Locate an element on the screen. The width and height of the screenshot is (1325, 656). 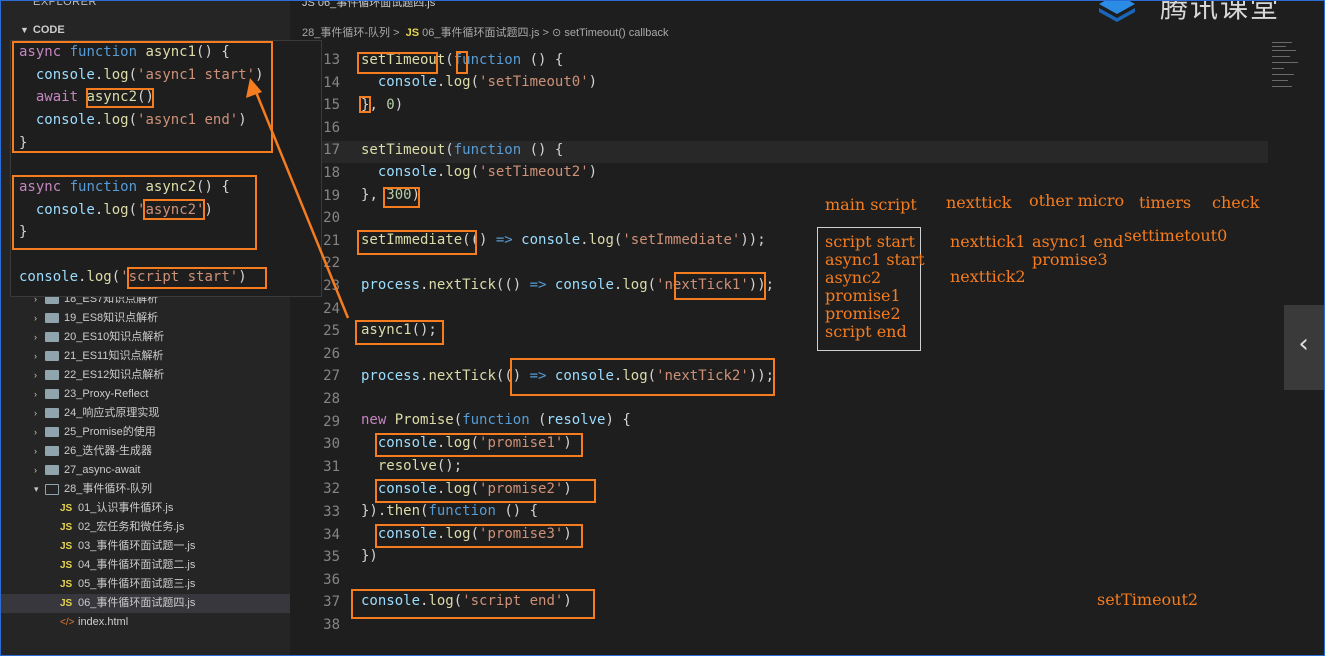
tree-folder-item: › 26_迭代器-生成器 is located at coordinates (145, 451).